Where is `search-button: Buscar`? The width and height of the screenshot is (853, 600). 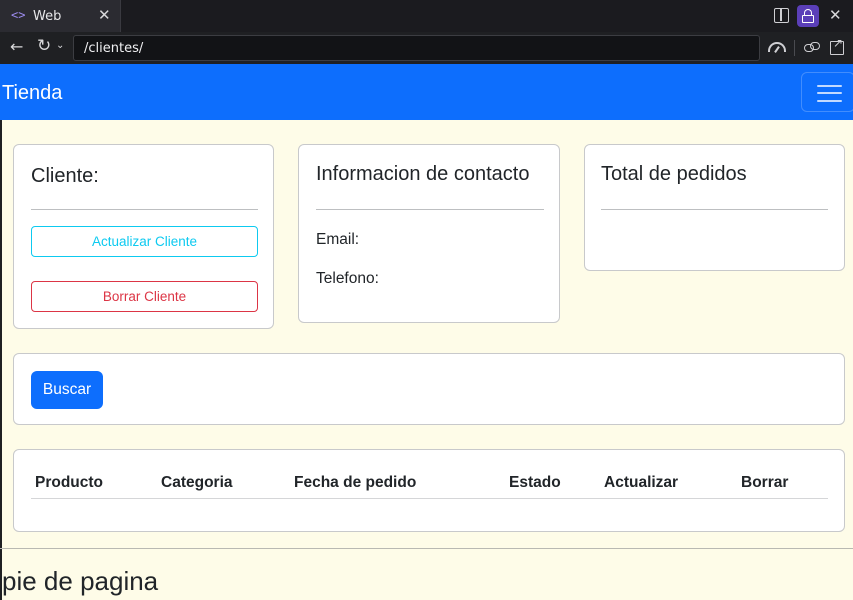
search-button: Buscar is located at coordinates (67, 390).